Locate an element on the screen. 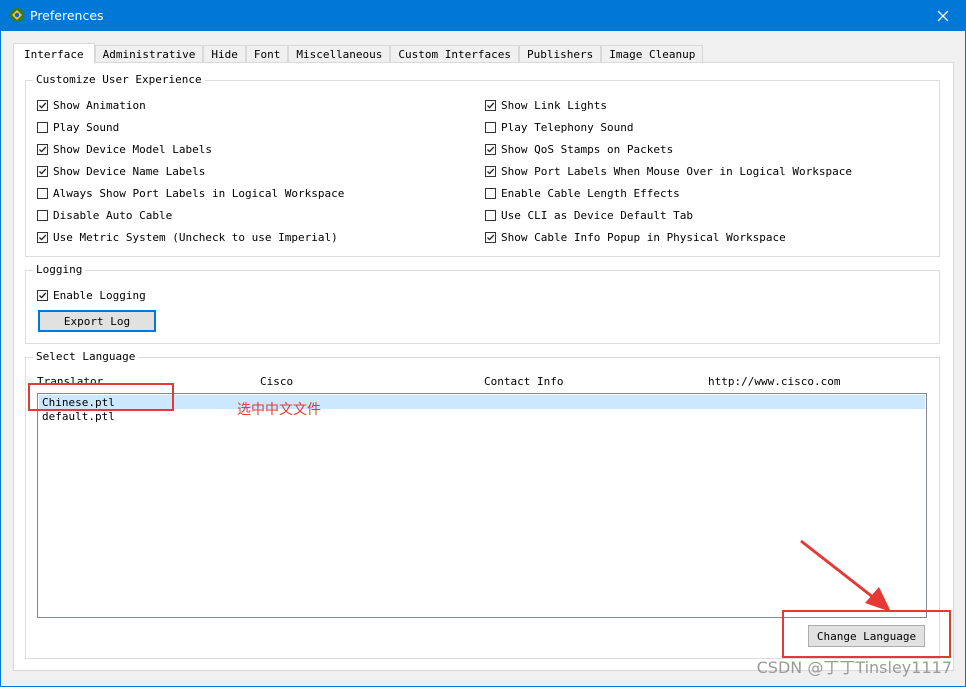 This screenshot has width=966, height=687. checkbox-right-1: Play Telephony Sound is located at coordinates (559, 127).